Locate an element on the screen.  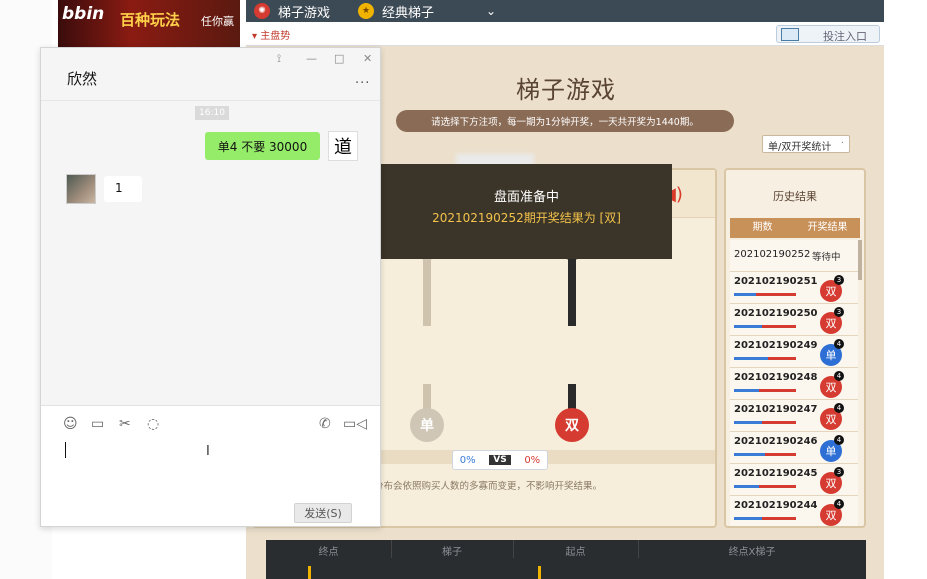
history-row: 202102190246 单 4 is located at coordinates (794, 448).